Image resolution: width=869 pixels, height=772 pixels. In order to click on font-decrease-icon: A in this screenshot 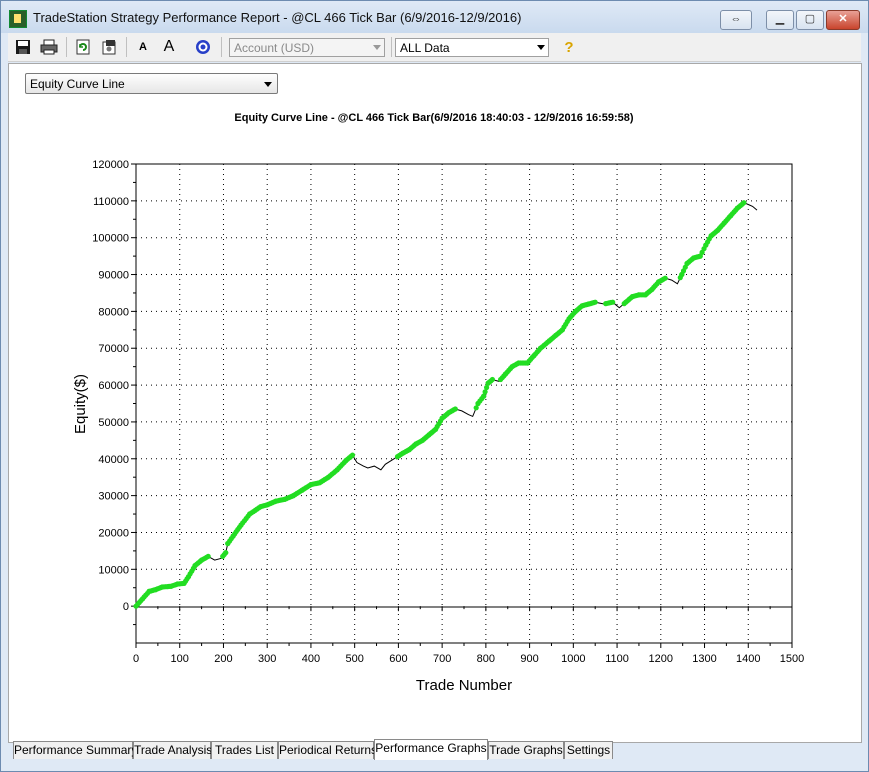, I will do `click(143, 47)`.